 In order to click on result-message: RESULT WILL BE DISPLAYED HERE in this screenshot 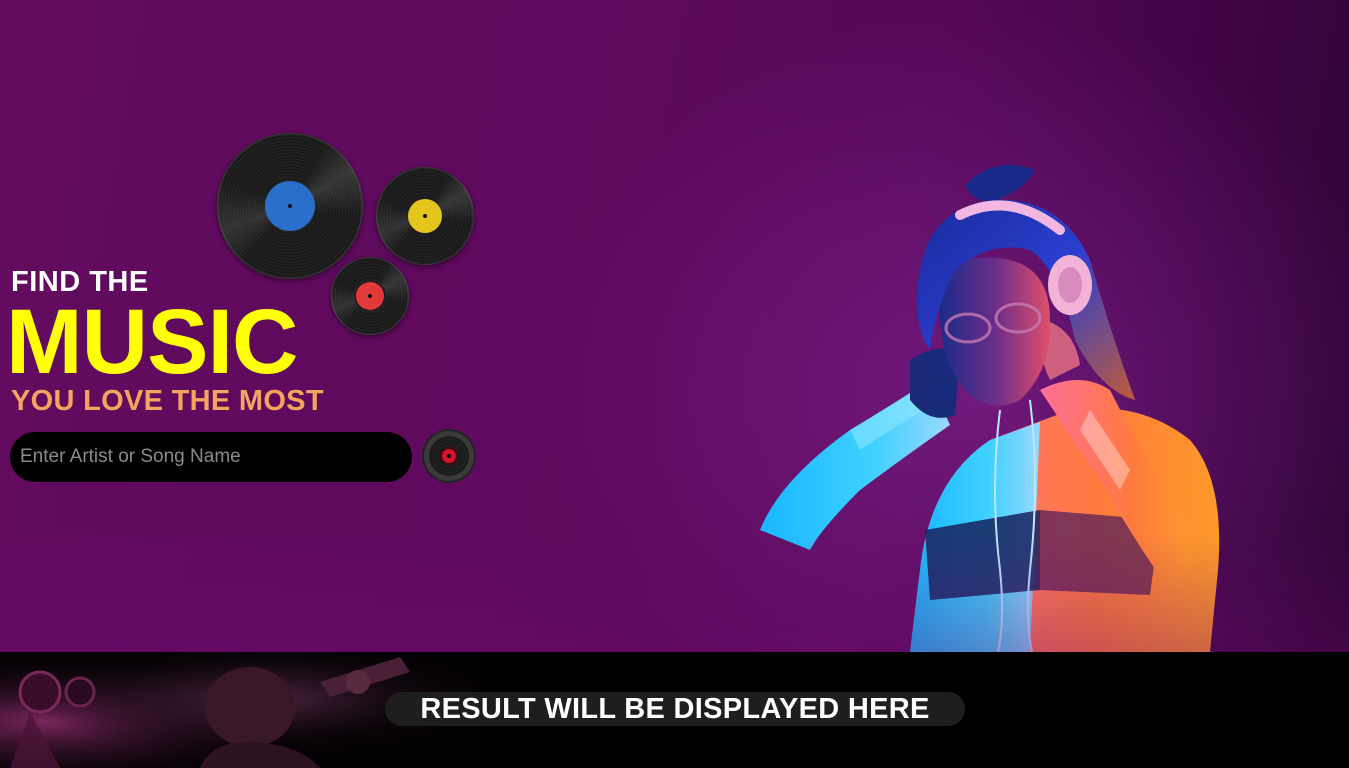, I will do `click(675, 708)`.